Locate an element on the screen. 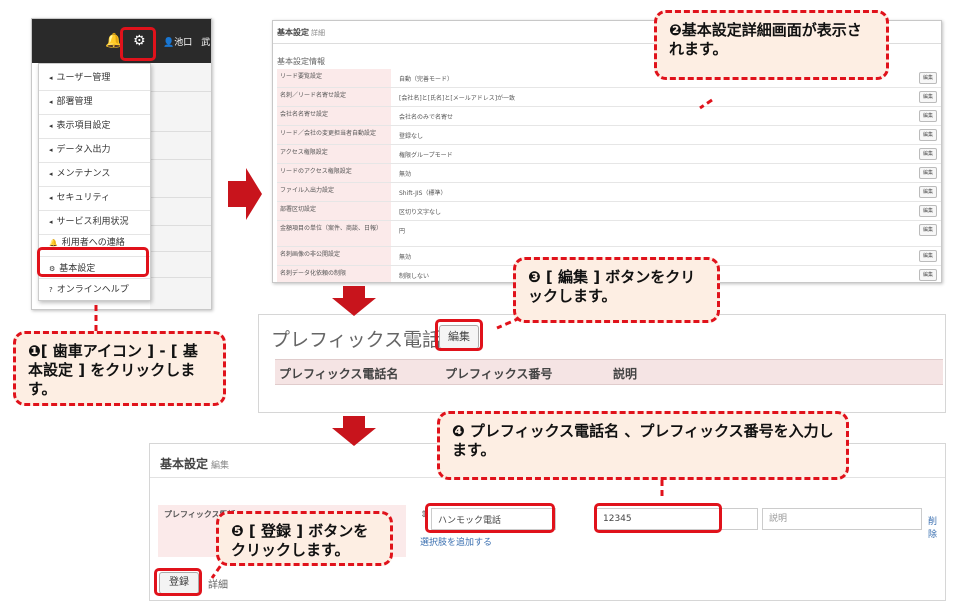 The width and height of the screenshot is (972, 603). arrow-right is located at coordinates (245, 194).